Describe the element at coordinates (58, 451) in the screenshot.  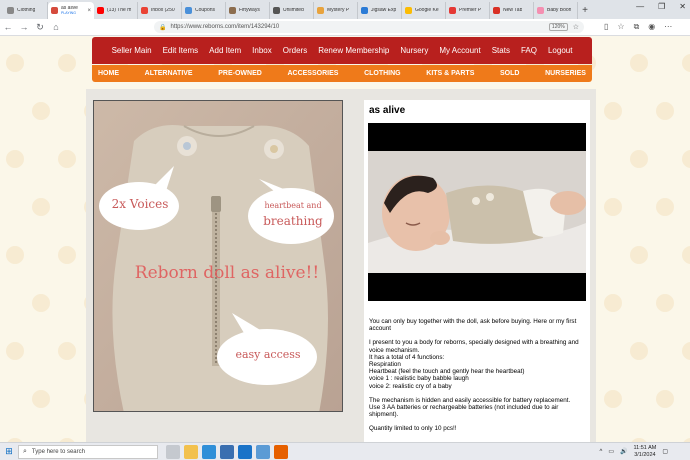
I see `search-placeholder: Type here to search` at that location.